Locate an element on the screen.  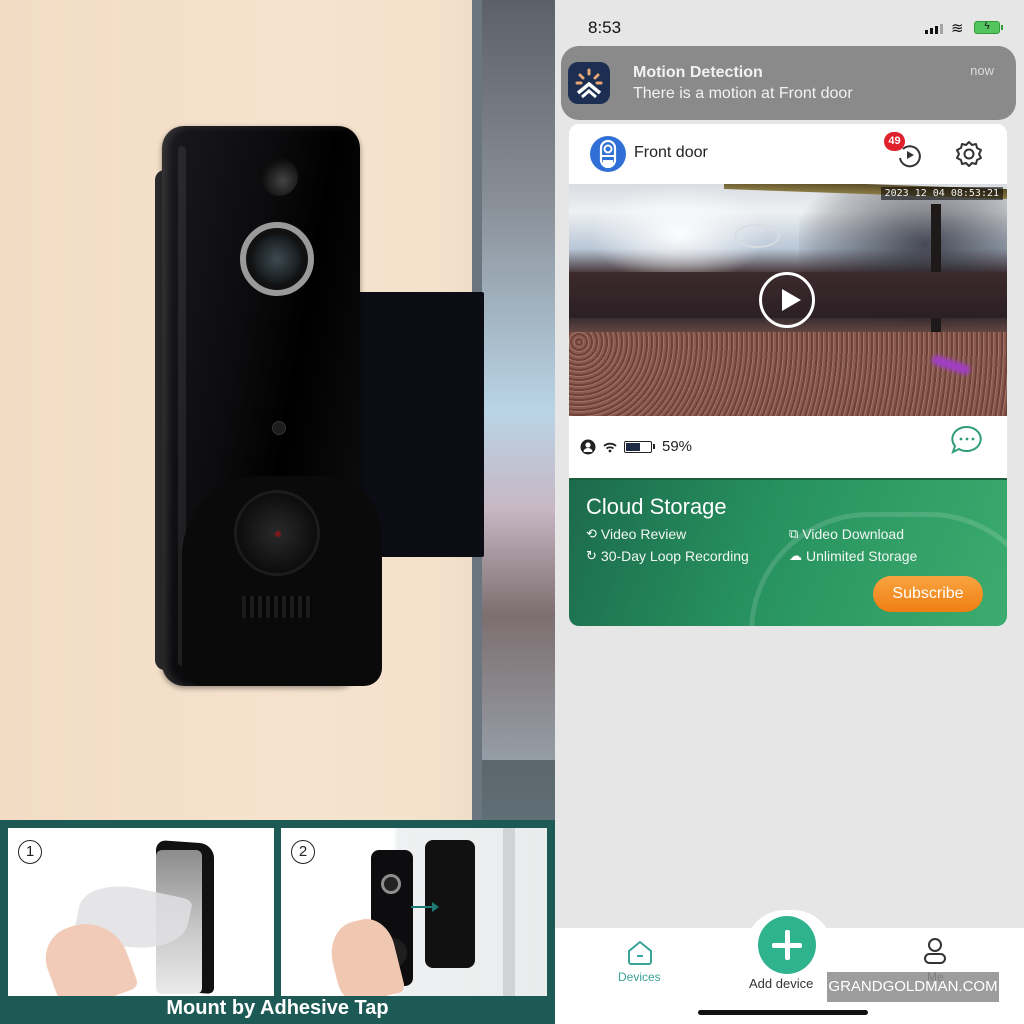
battery-icon is located at coordinates (639, 446).